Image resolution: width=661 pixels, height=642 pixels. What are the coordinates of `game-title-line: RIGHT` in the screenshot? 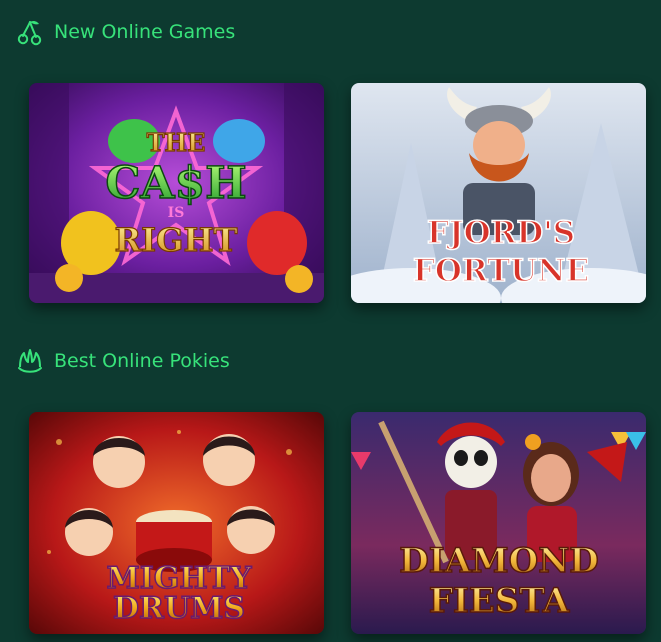 It's located at (176, 240).